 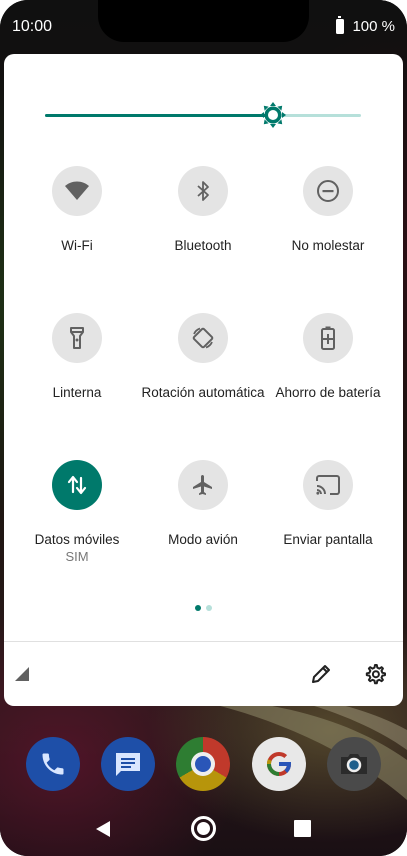 I want to click on tile-flashlight-label: Linterna, so click(x=77, y=392).